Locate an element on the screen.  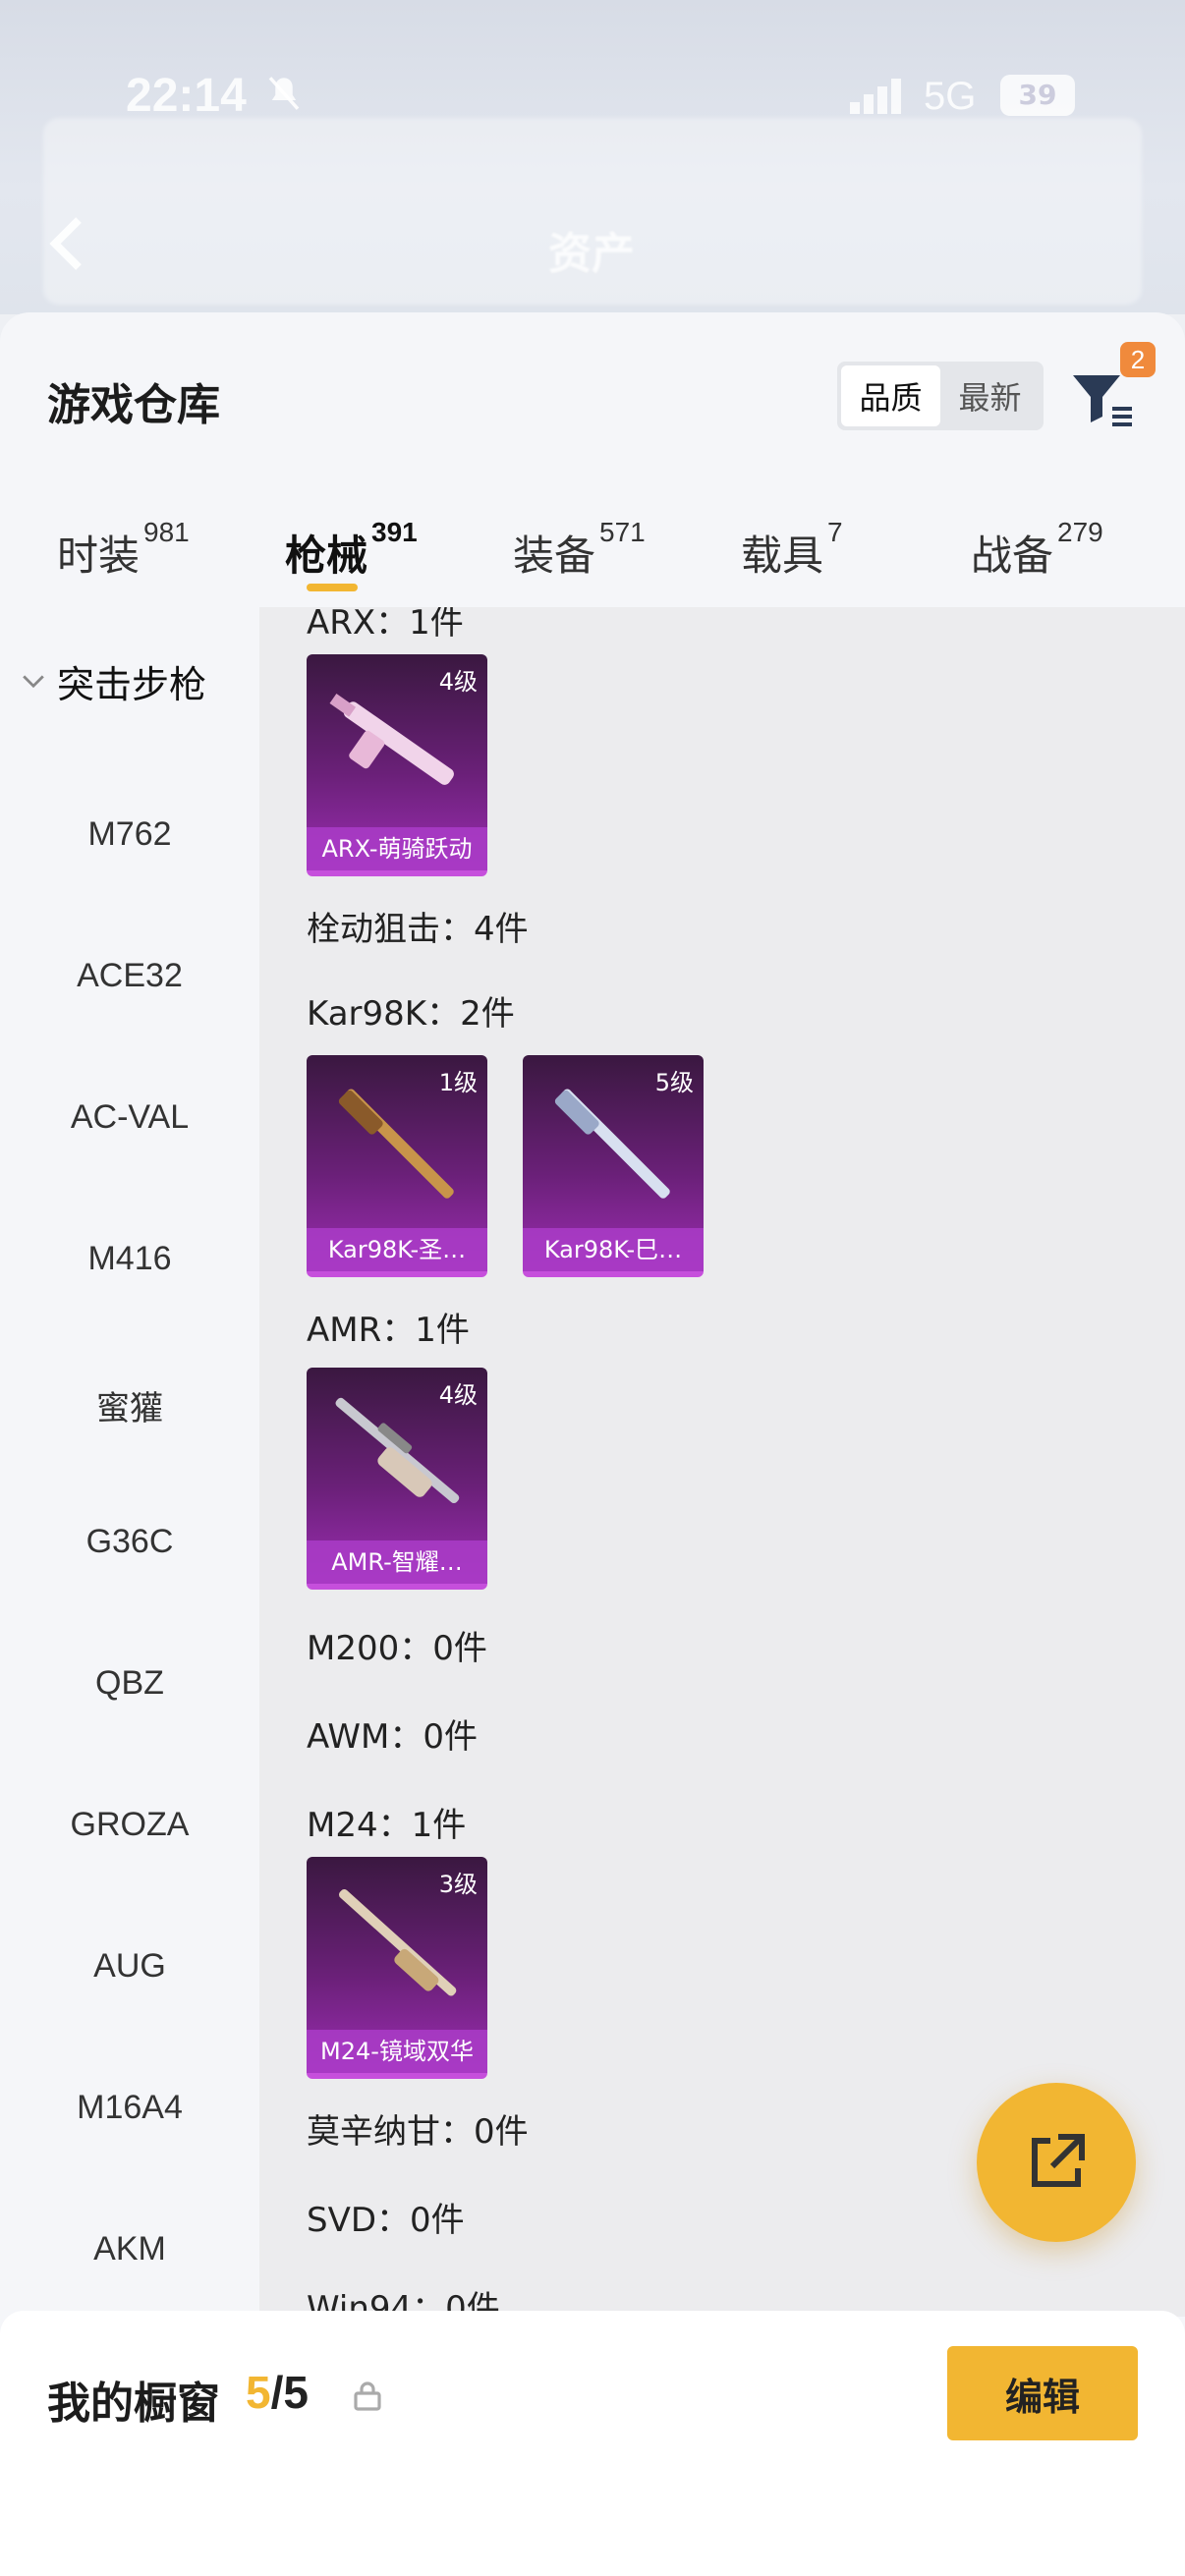
sidebar-item: AKM is located at coordinates (130, 2249).